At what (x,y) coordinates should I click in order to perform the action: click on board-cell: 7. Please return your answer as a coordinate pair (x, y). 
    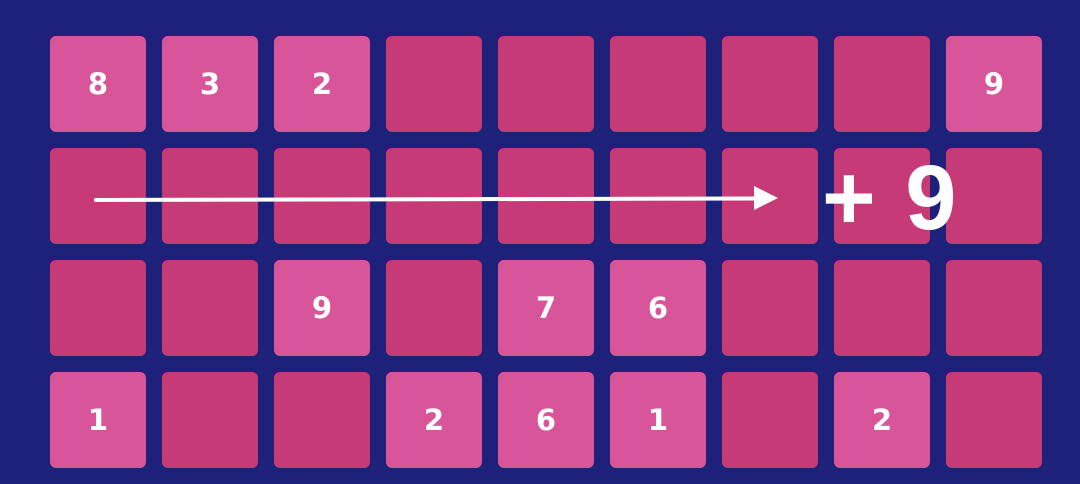
    Looking at the image, I should click on (546, 308).